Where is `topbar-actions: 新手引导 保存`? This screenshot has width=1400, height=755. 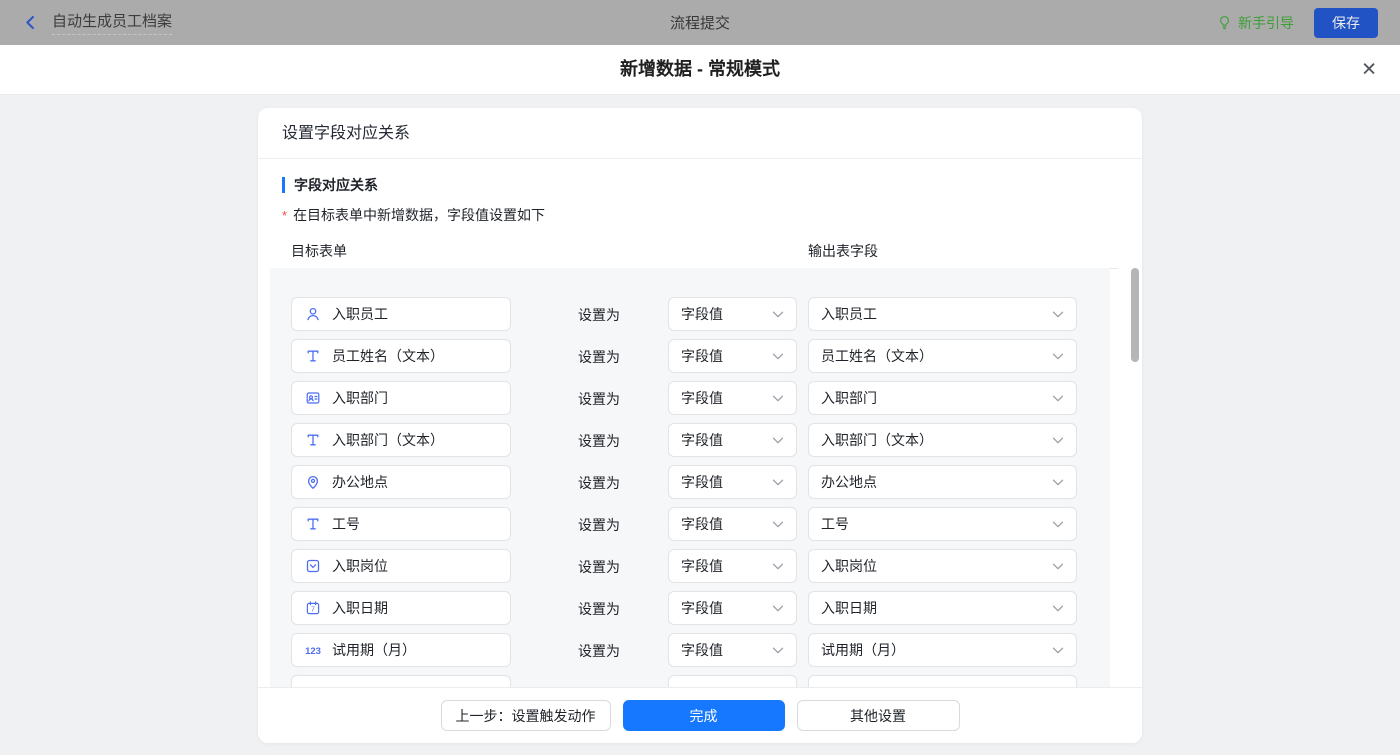 topbar-actions: 新手引导 保存 is located at coordinates (1297, 22).